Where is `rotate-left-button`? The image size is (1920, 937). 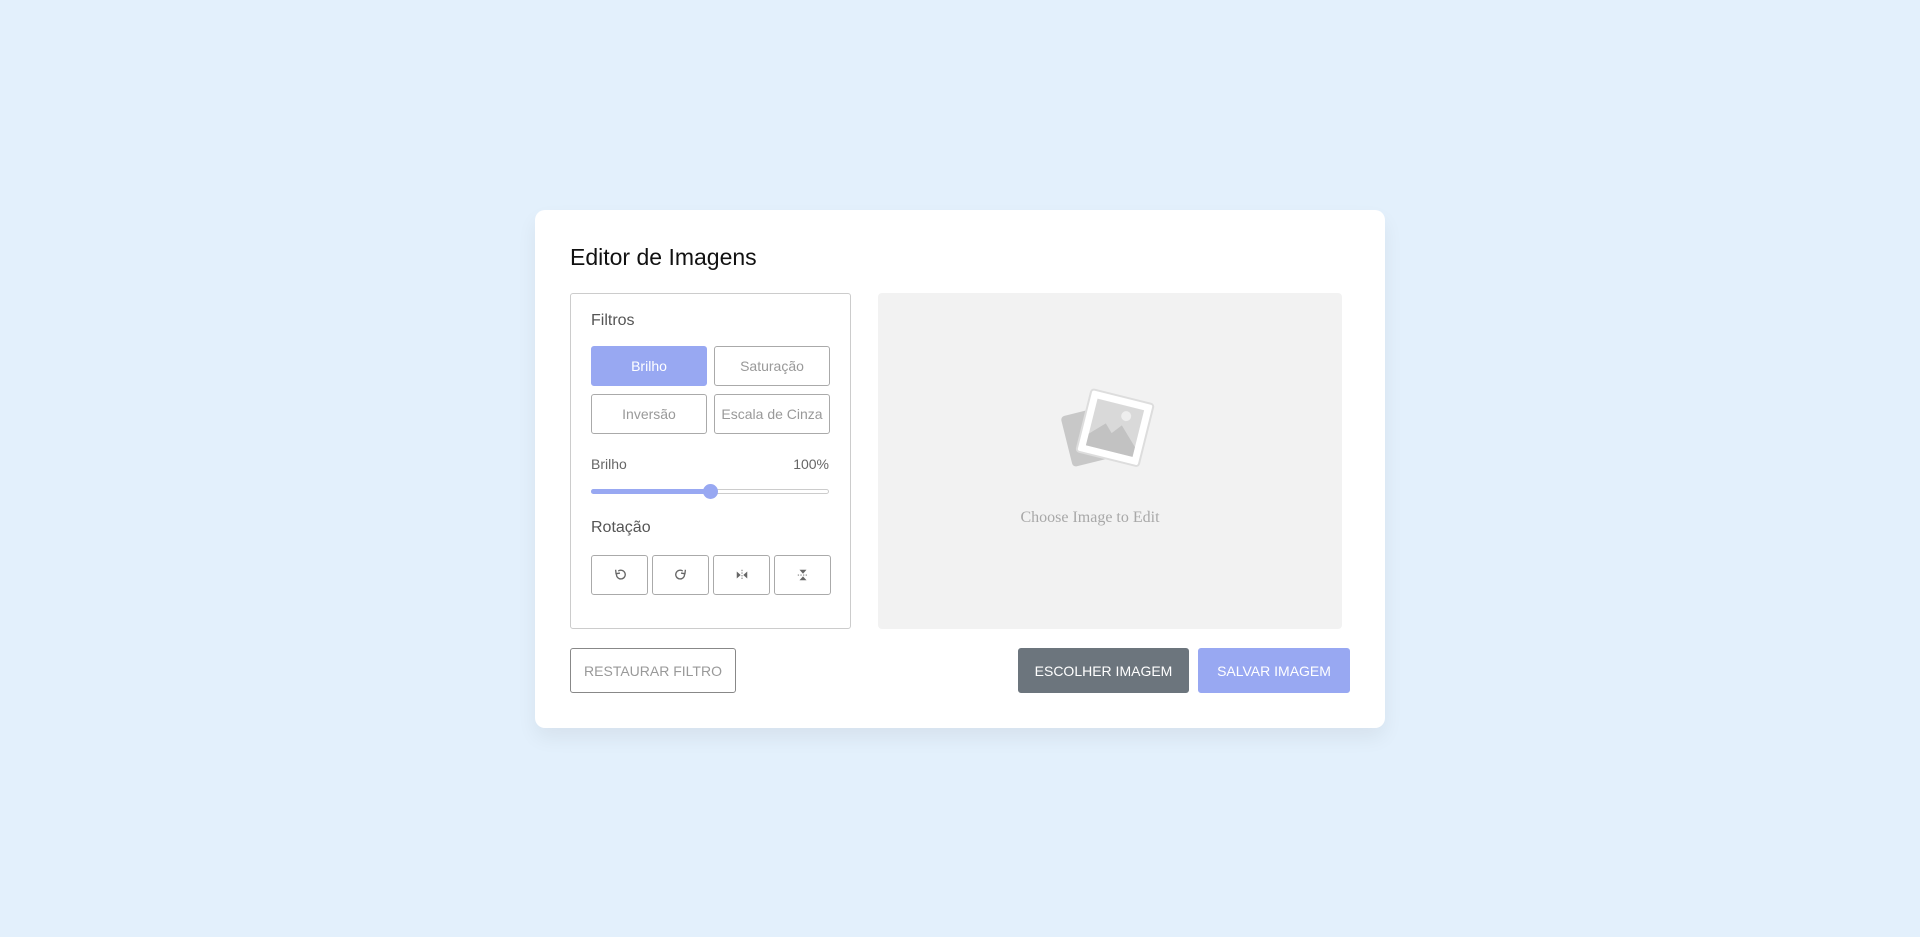
rotate-left-button is located at coordinates (619, 575).